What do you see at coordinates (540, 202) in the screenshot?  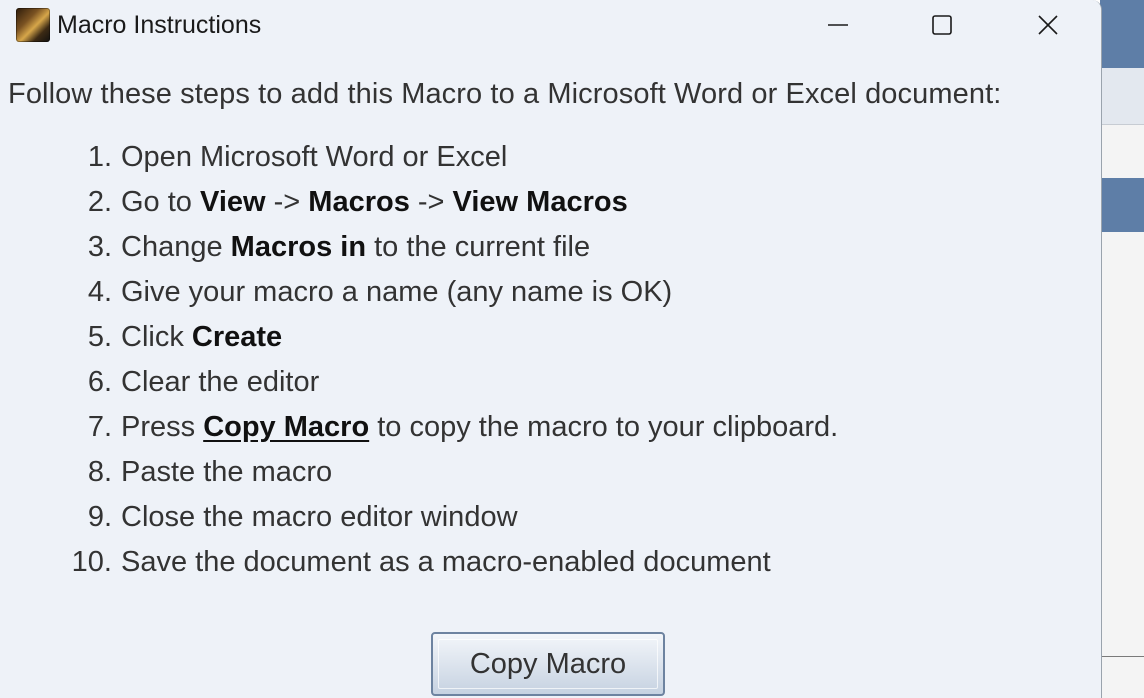 I see `step-bold-text: View Macros` at bounding box center [540, 202].